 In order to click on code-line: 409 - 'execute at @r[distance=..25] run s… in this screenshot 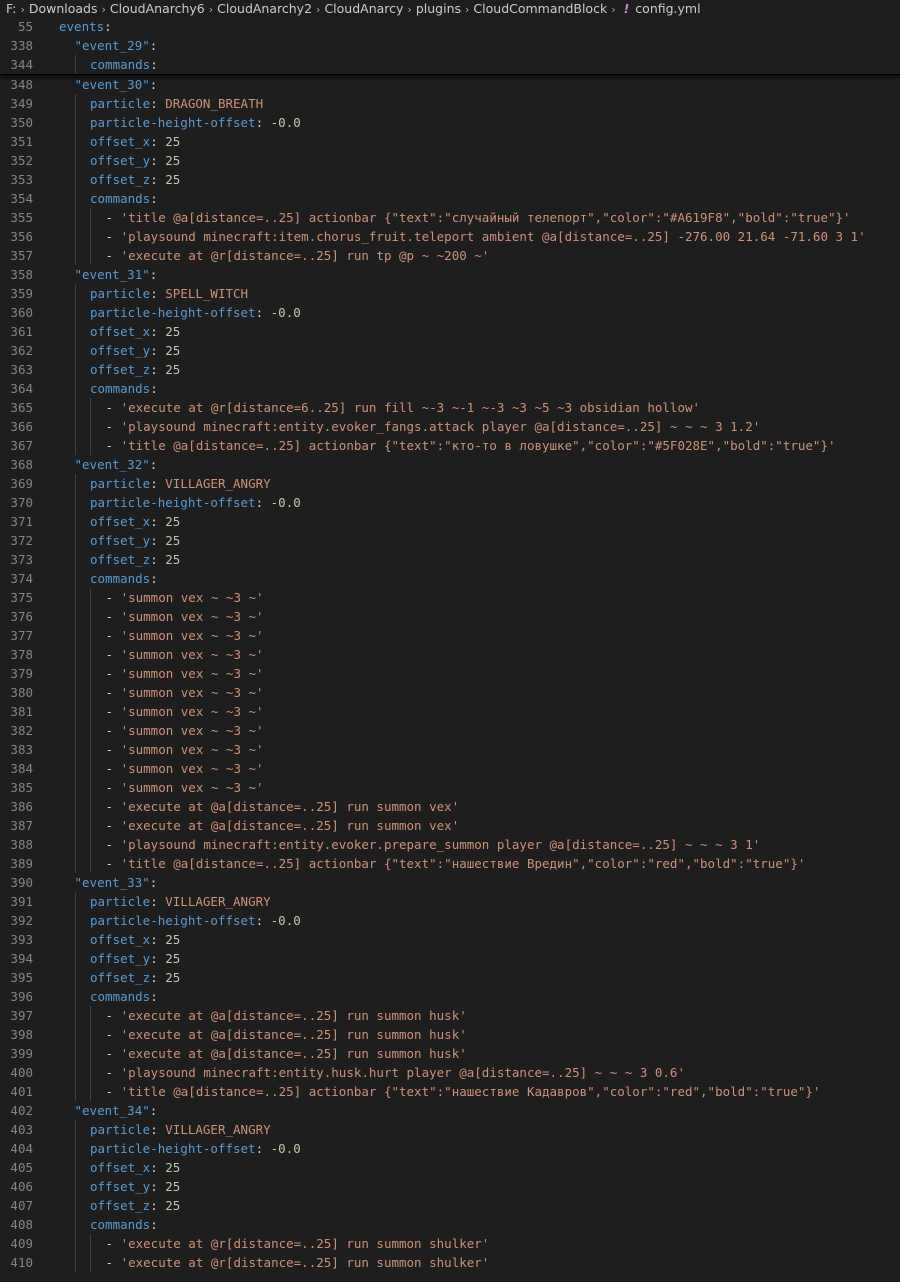, I will do `click(450, 1243)`.